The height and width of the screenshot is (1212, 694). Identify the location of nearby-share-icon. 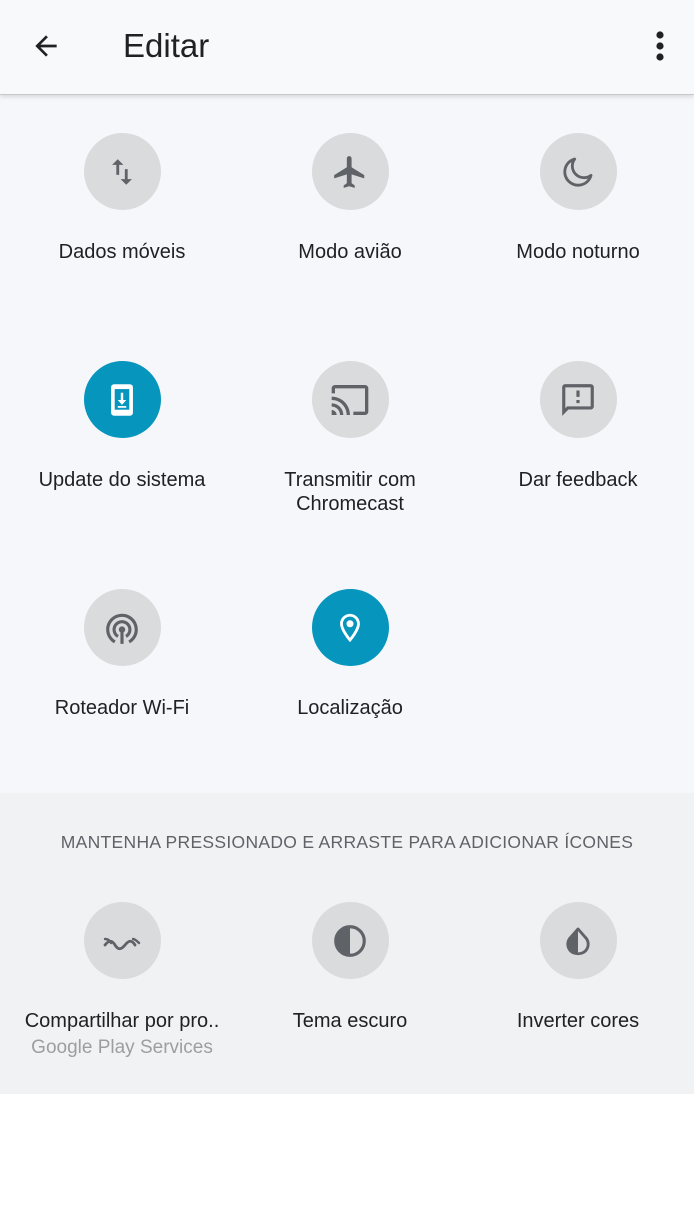
(122, 943).